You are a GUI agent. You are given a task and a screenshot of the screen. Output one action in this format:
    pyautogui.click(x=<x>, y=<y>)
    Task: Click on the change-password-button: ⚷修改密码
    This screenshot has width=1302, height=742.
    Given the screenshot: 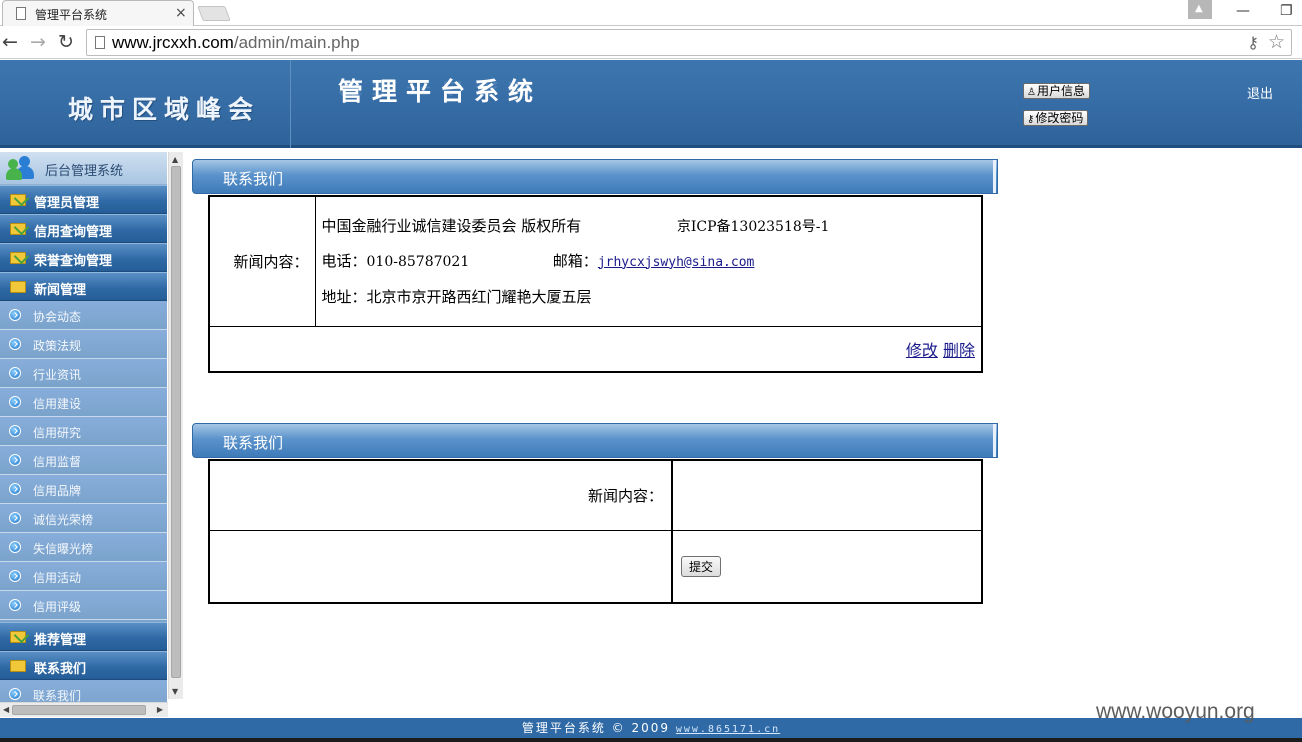 What is the action you would take?
    pyautogui.click(x=1056, y=118)
    